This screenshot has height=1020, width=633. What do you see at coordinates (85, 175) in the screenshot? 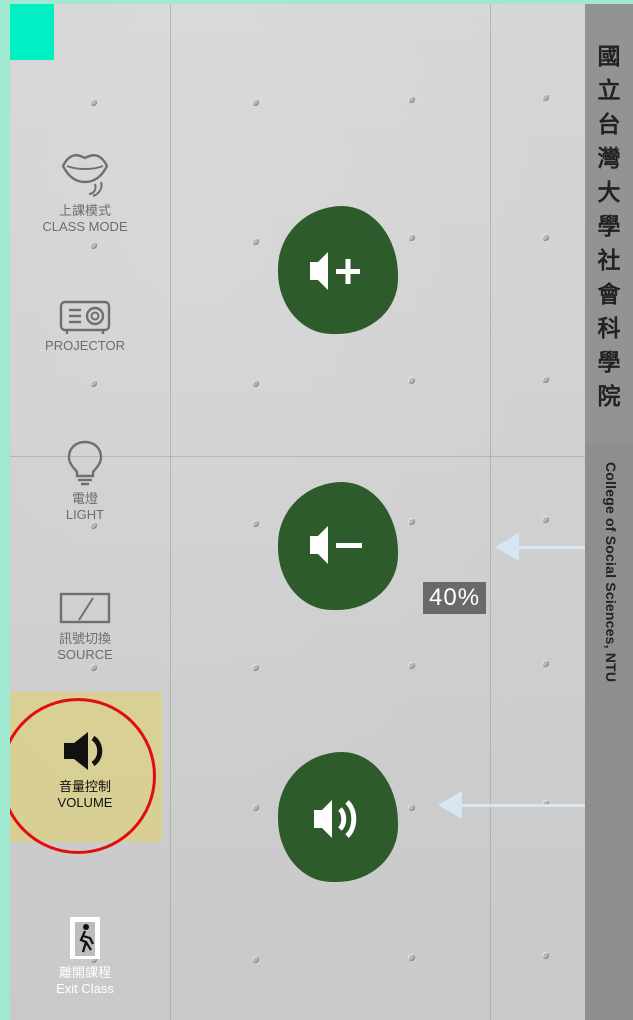
I see `lips-icon` at bounding box center [85, 175].